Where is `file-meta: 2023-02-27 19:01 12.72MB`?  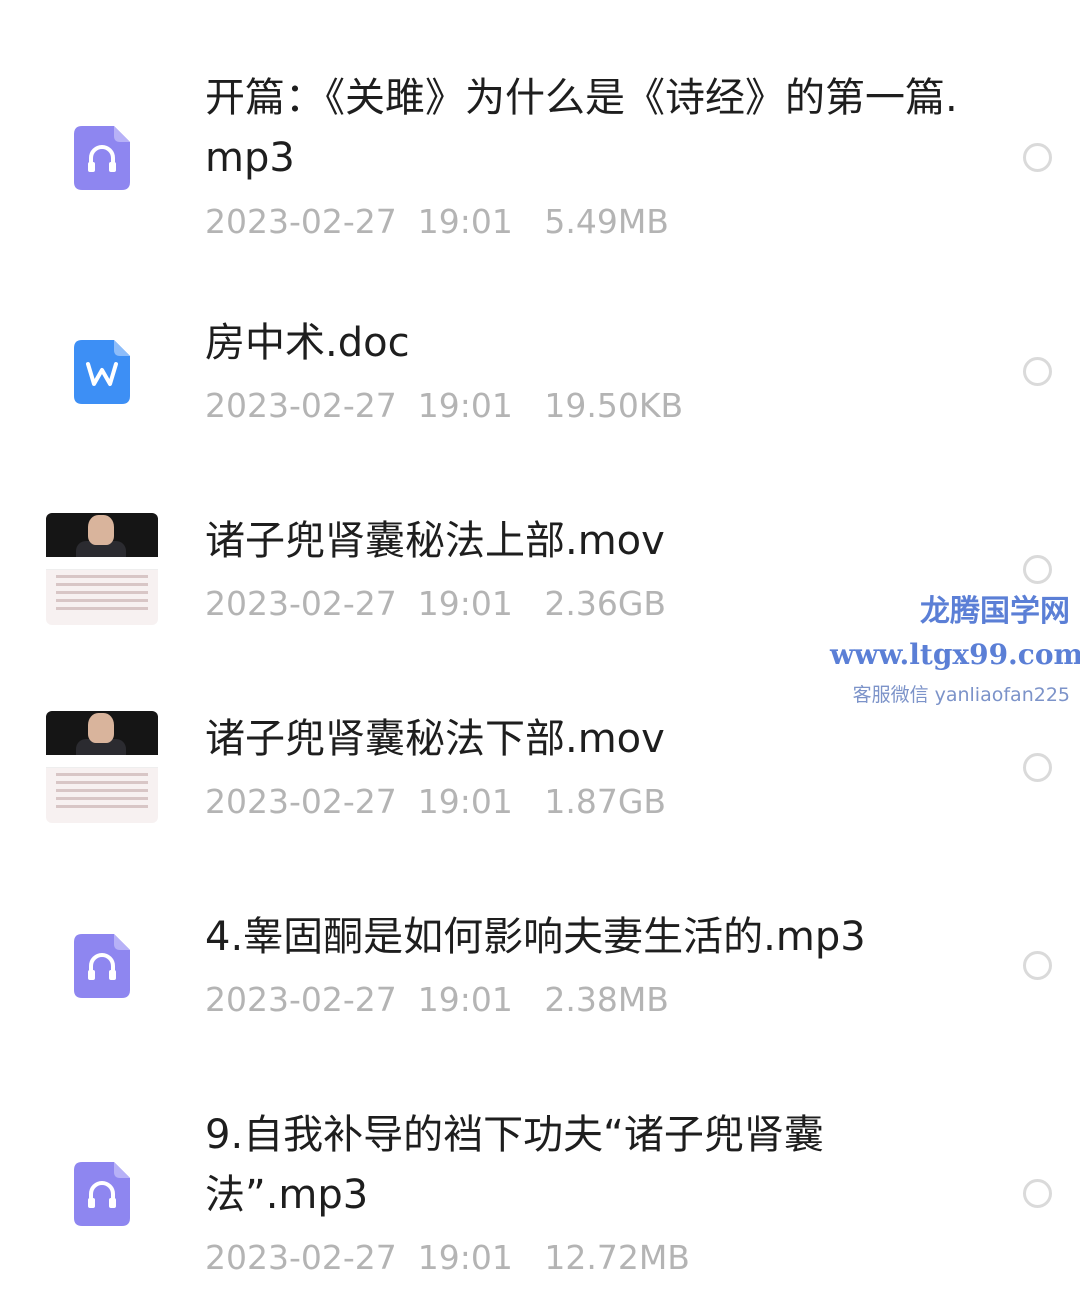 file-meta: 2023-02-27 19:01 12.72MB is located at coordinates (447, 1257).